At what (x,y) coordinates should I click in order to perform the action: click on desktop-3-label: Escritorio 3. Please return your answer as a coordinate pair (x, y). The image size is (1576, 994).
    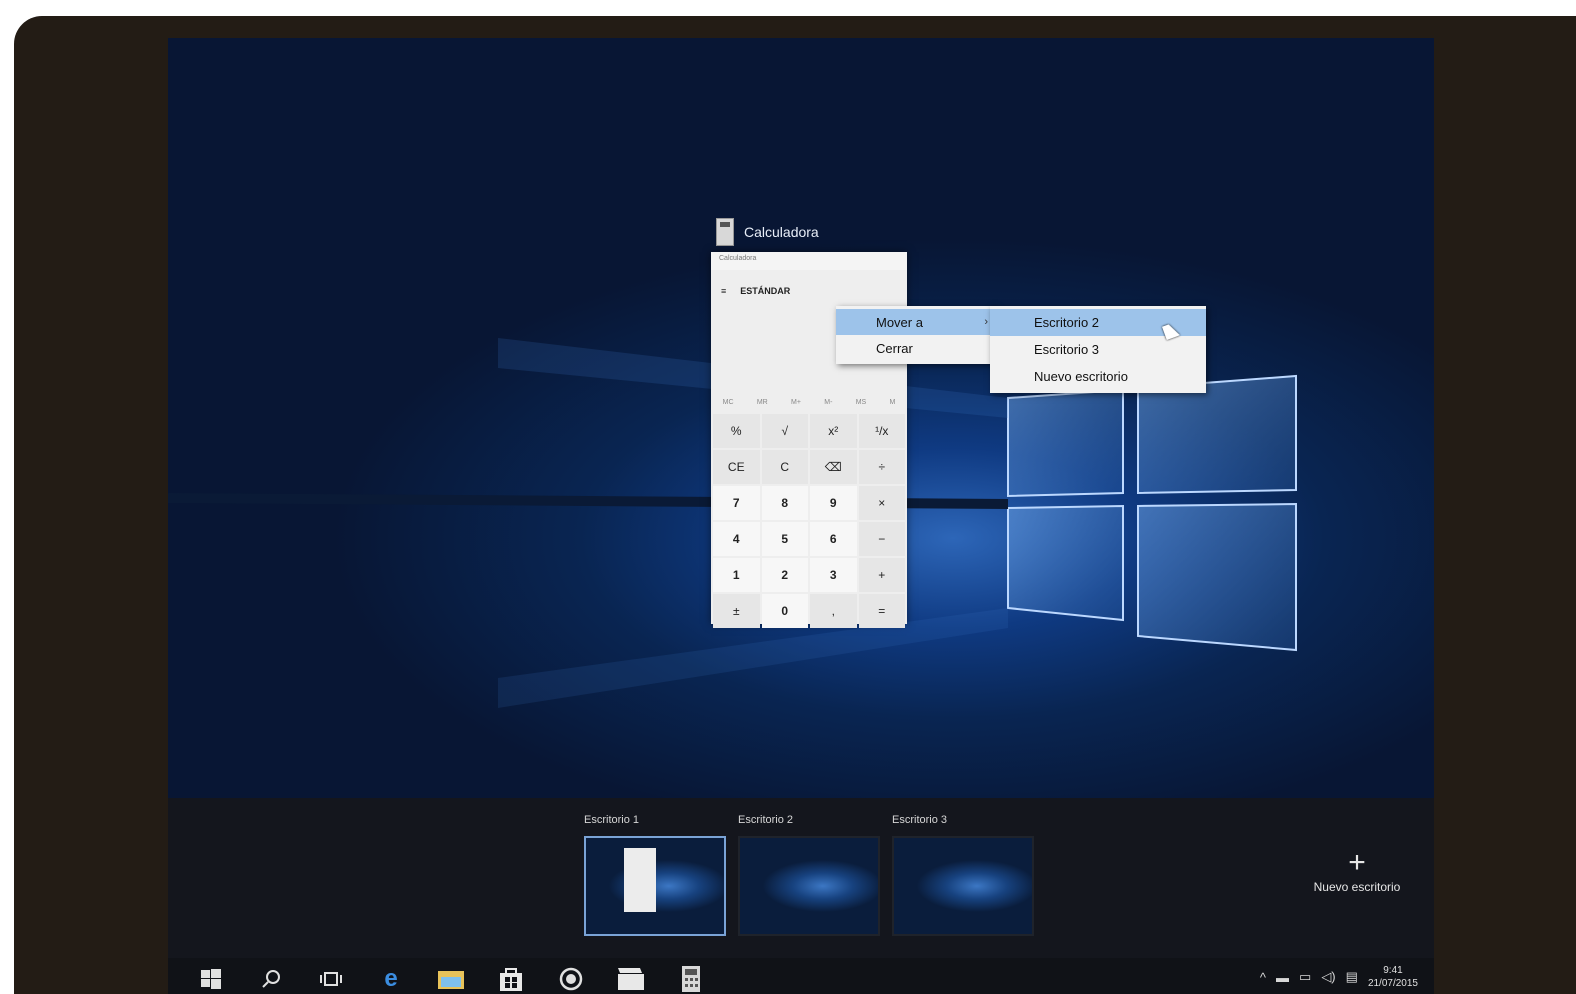
    Looking at the image, I should click on (920, 820).